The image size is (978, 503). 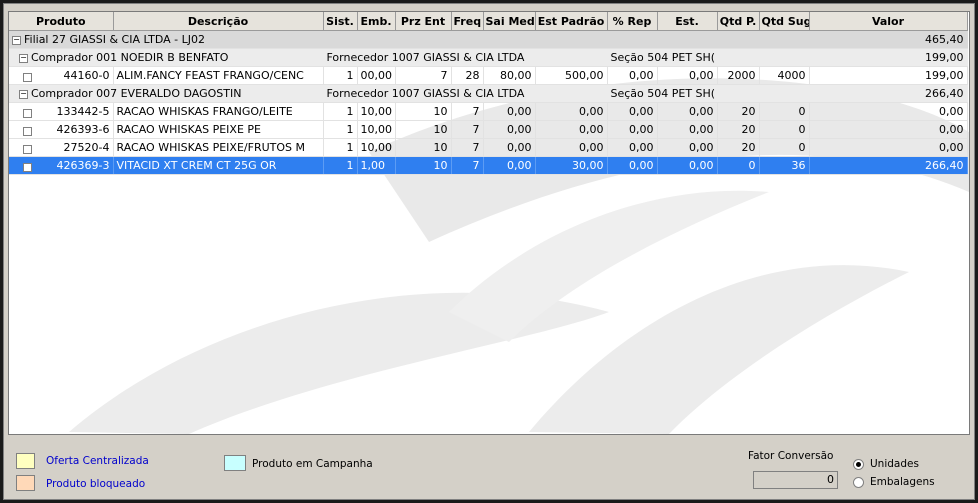 What do you see at coordinates (858, 464) in the screenshot?
I see `unidades-radio` at bounding box center [858, 464].